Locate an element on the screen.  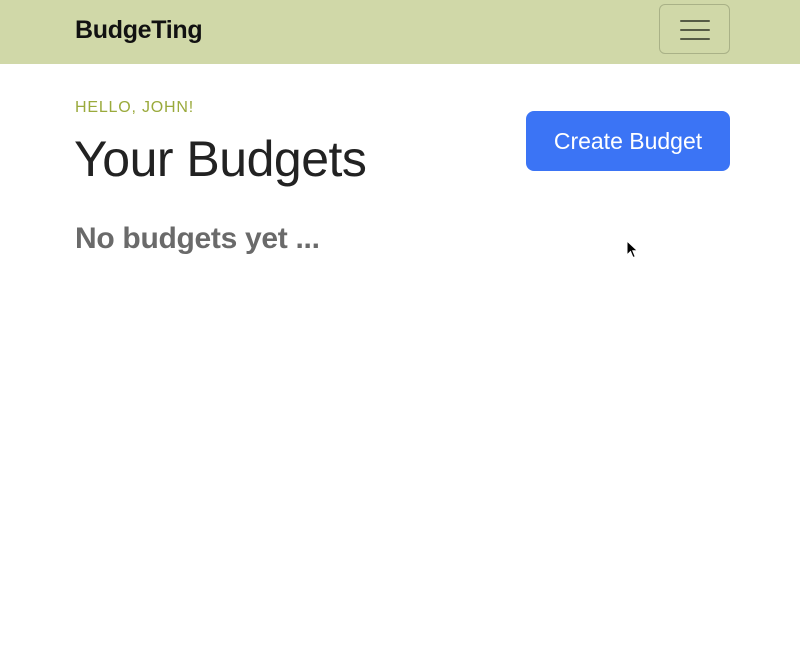
menu-toggle-button is located at coordinates (694, 29).